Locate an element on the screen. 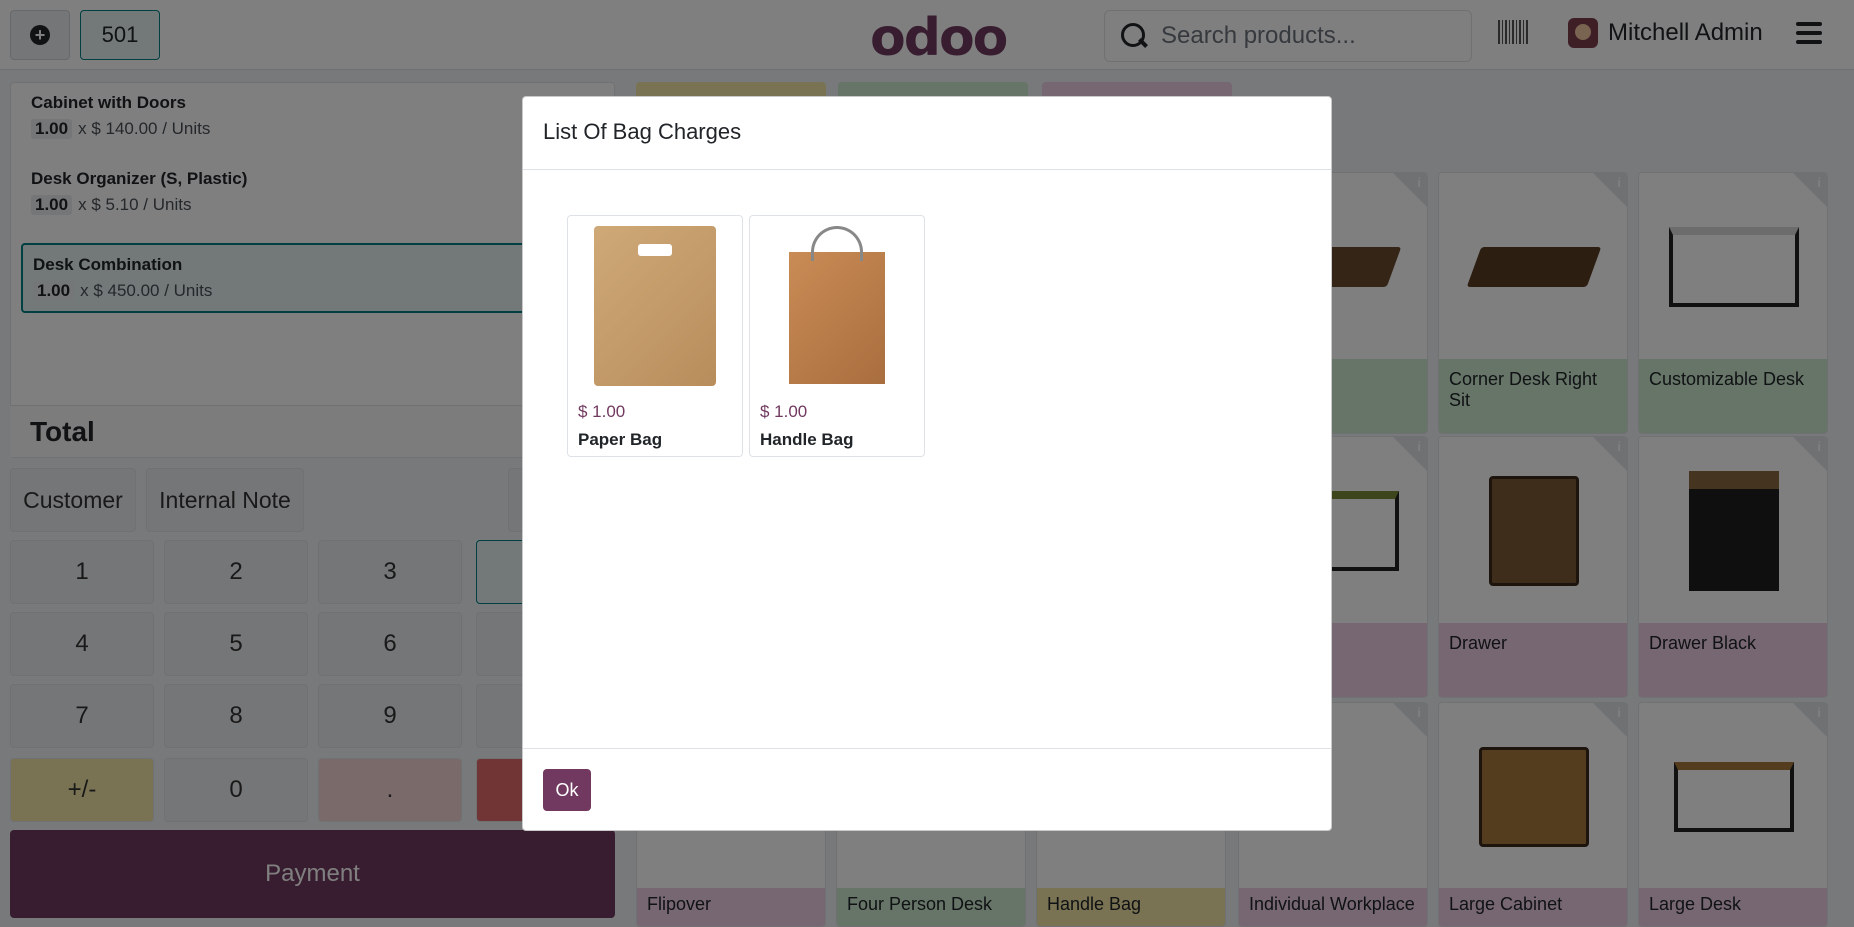  bag-option-card: $ 1.00 Paper Bag is located at coordinates (655, 336).